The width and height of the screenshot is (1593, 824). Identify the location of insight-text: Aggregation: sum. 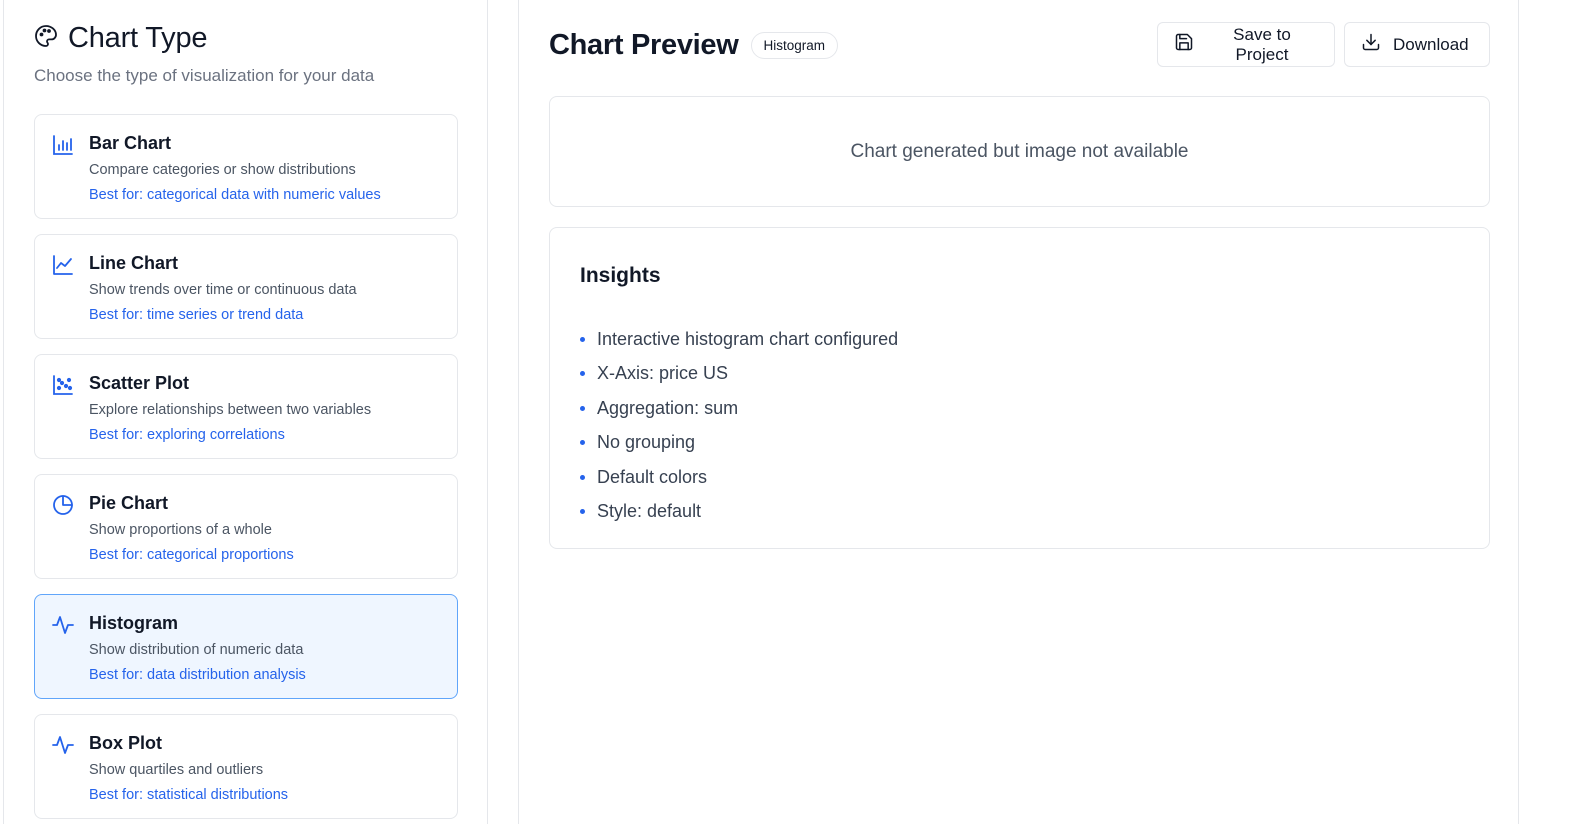
(668, 407).